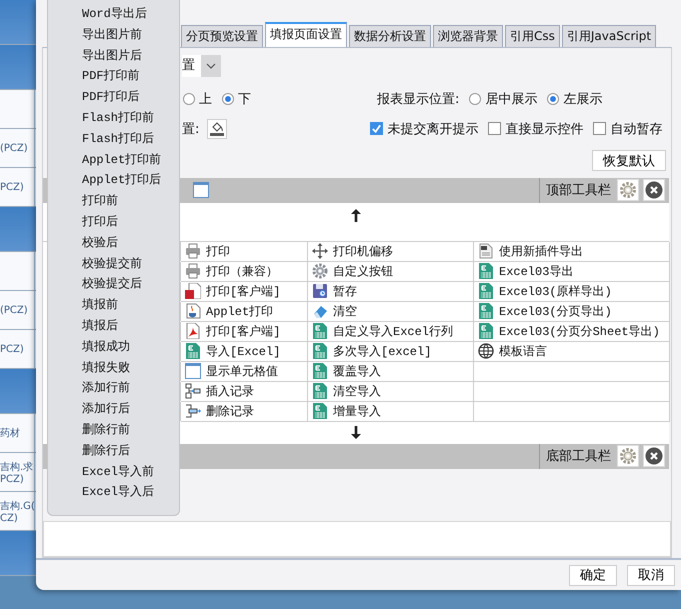 This screenshot has height=609, width=681. What do you see at coordinates (95, 56) in the screenshot?
I see `menu-item: 导出图片后` at bounding box center [95, 56].